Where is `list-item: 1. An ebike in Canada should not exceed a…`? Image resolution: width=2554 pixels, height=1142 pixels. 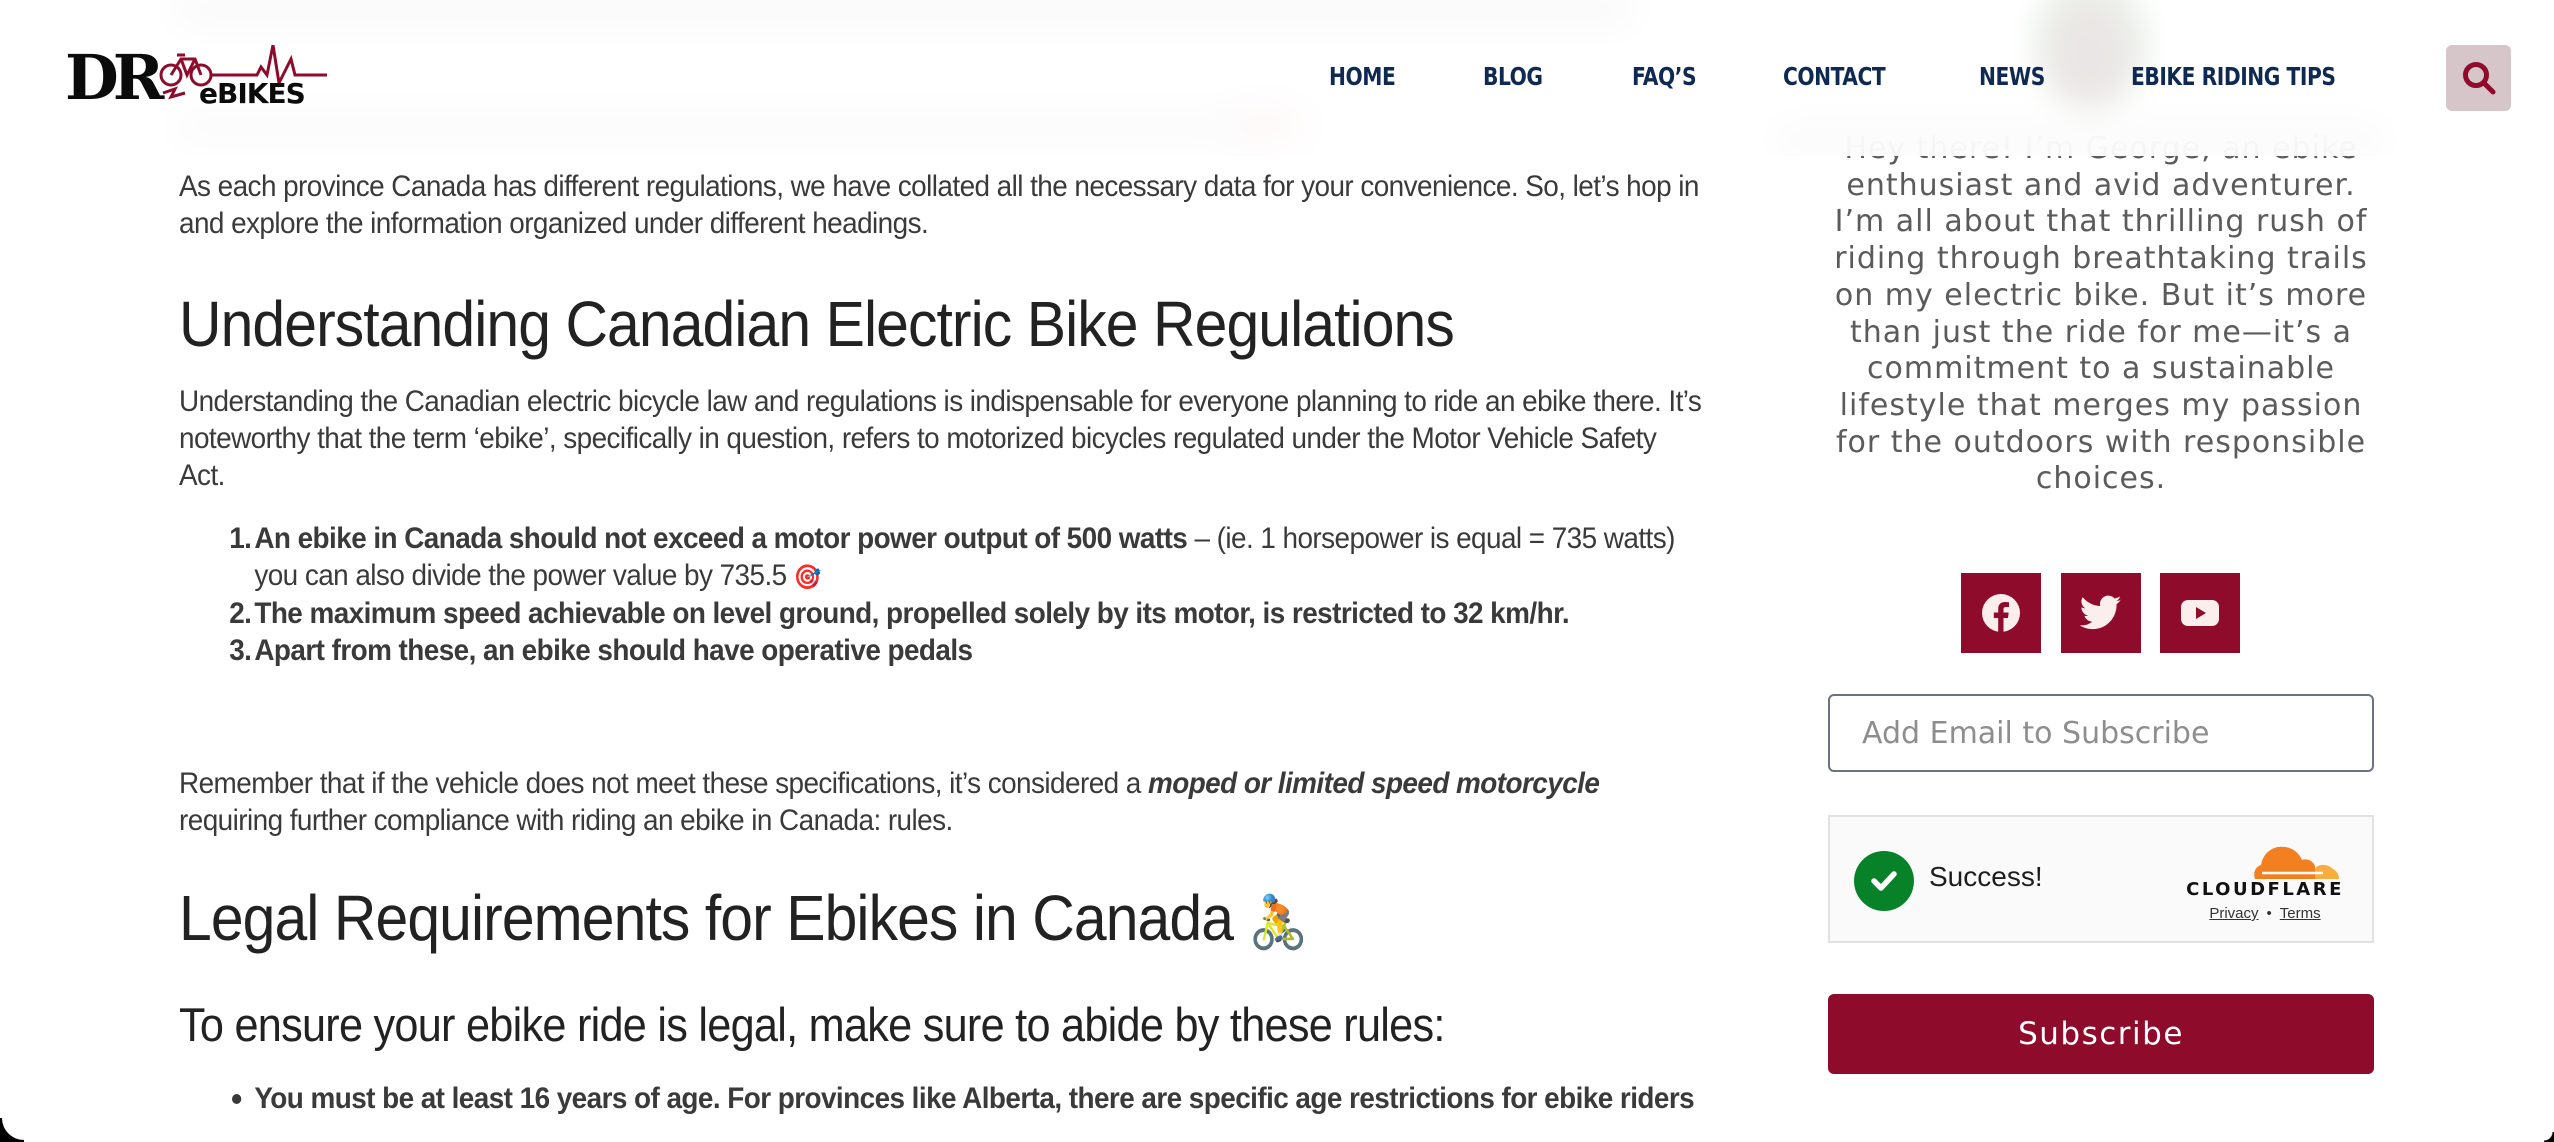
list-item: 1. An ebike in Canada should not exceed a… is located at coordinates (941, 558).